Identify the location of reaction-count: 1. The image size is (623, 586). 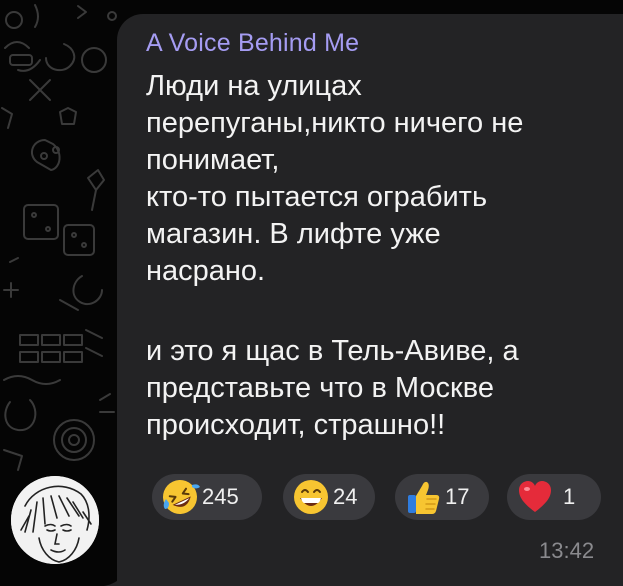
(569, 496).